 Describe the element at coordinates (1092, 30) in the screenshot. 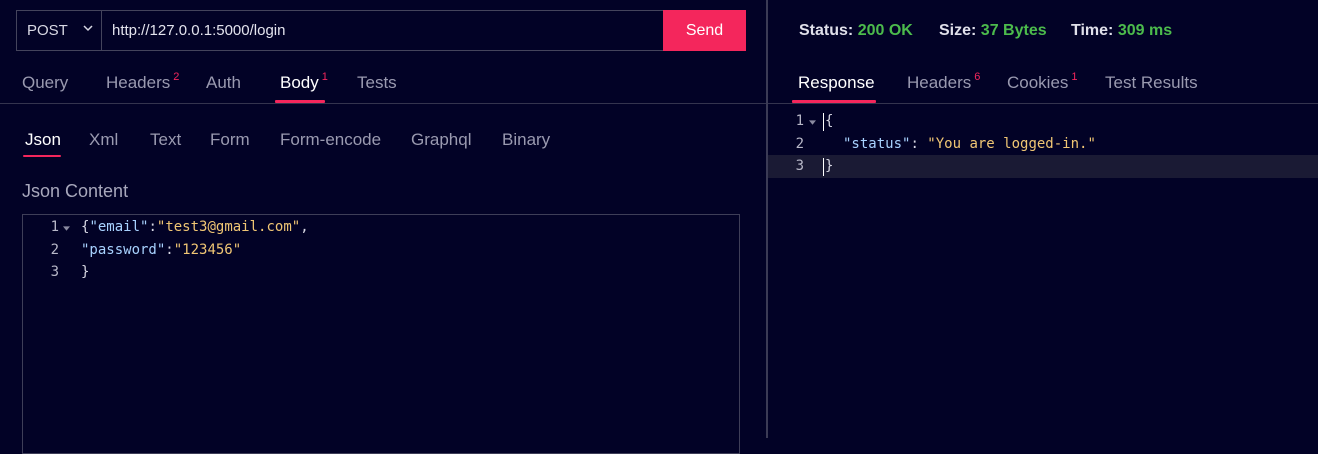

I see `time-label: Time:` at that location.